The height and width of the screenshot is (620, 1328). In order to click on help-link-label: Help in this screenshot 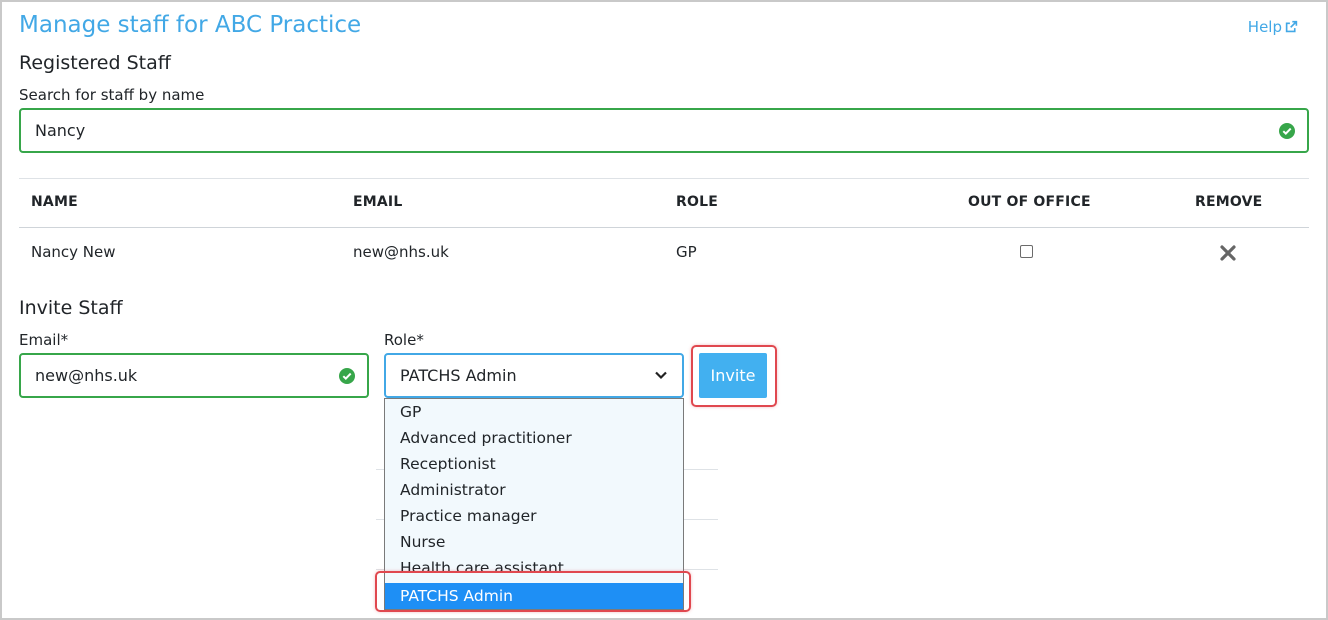, I will do `click(1264, 27)`.